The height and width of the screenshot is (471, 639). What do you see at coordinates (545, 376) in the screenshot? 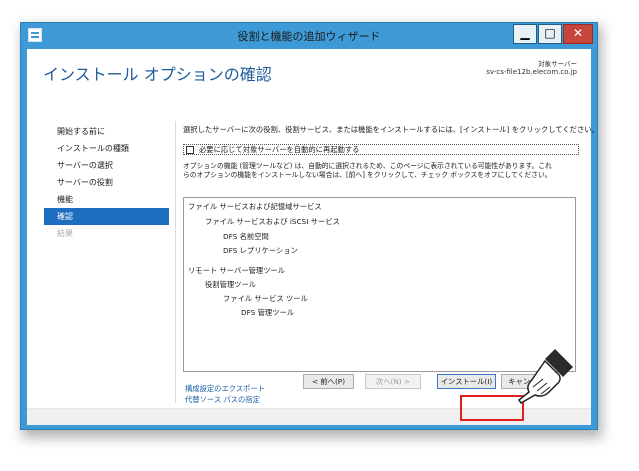
I see `hand-pointer-icon` at bounding box center [545, 376].